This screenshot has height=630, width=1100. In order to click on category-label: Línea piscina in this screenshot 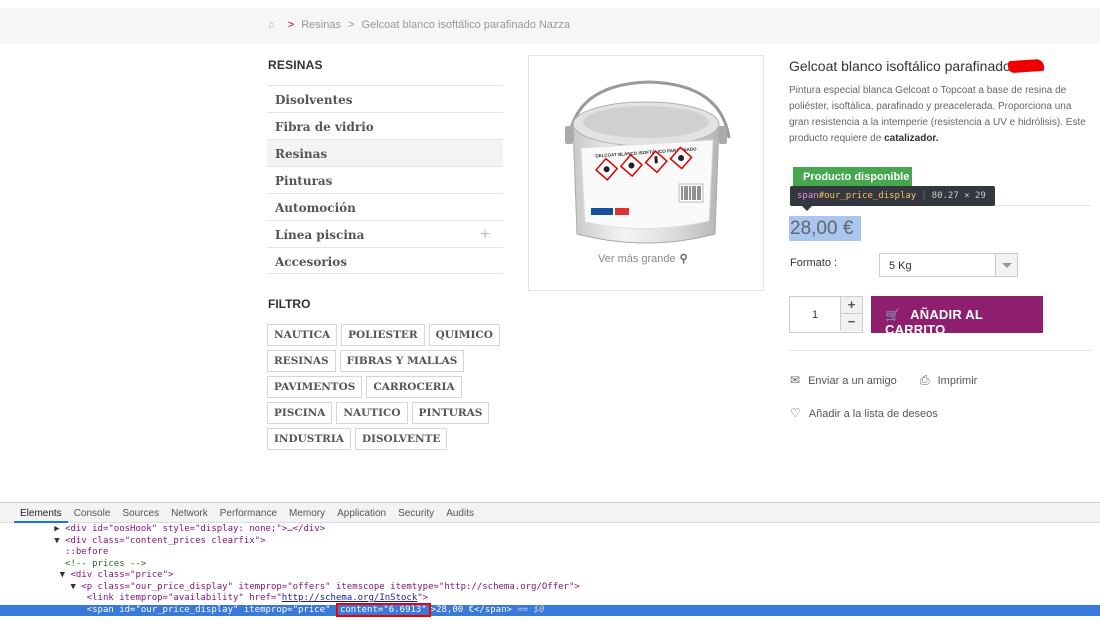, I will do `click(320, 235)`.